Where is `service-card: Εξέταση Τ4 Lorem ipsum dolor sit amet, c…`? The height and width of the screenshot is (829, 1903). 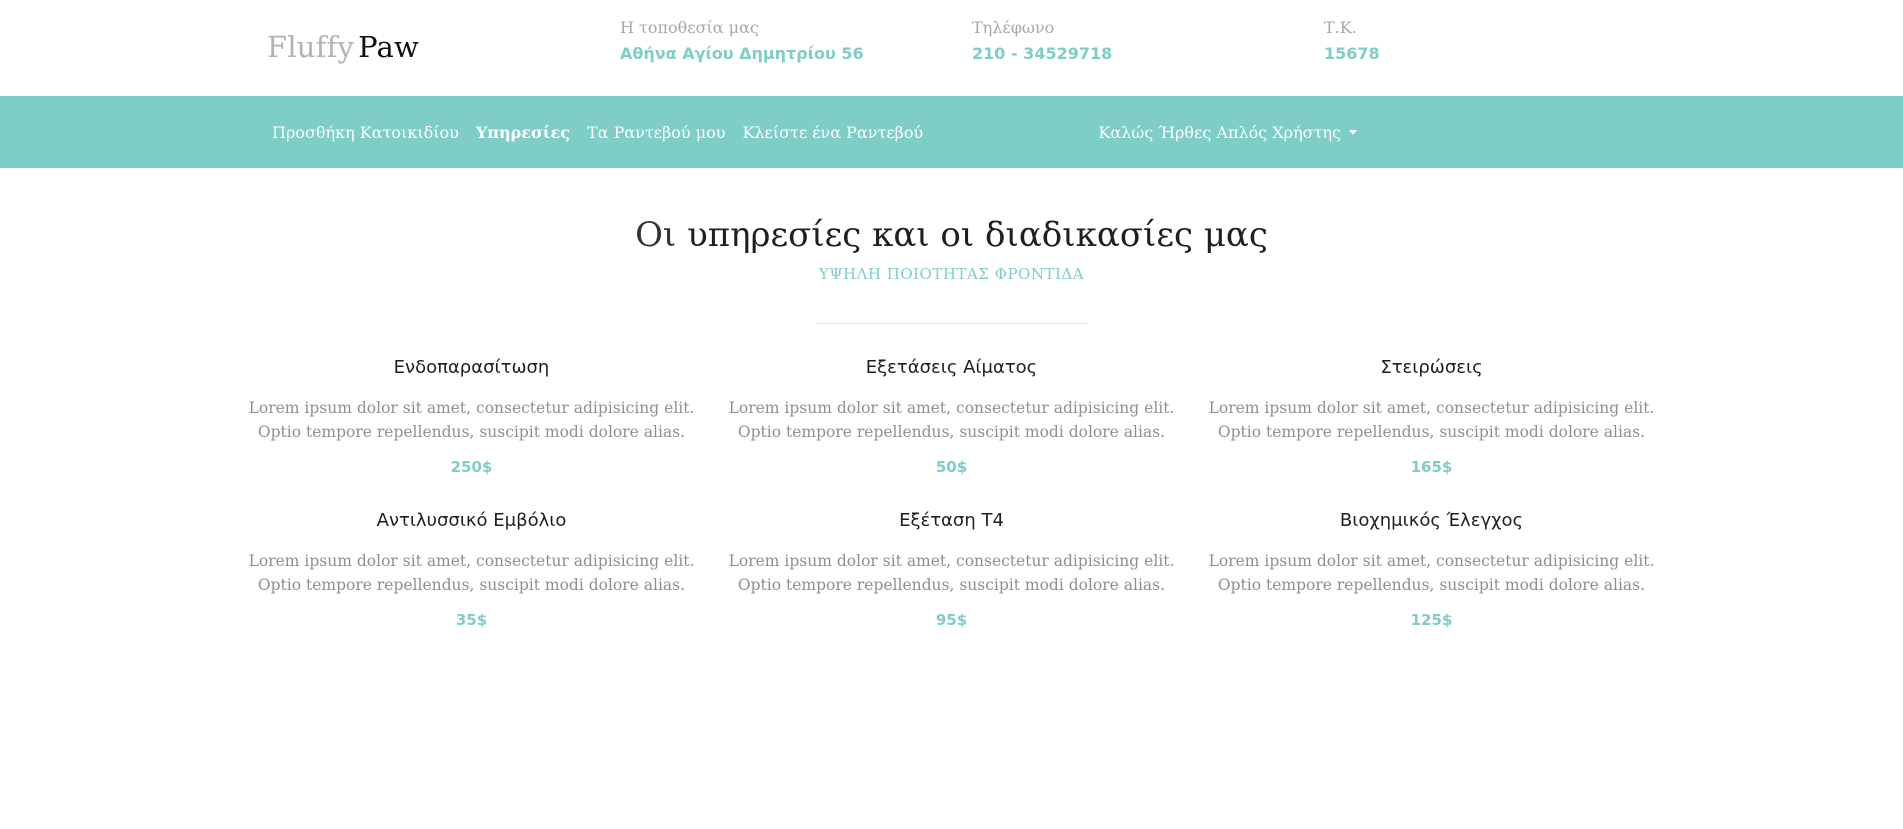 service-card: Εξέταση Τ4 Lorem ipsum dolor sit amet, c… is located at coordinates (952, 569).